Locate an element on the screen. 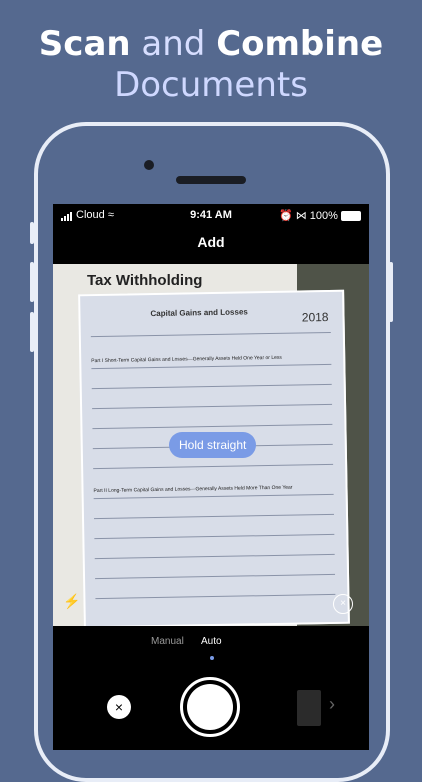 This screenshot has width=422, height=782. status-right: ⏰ ⋈ 100% is located at coordinates (320, 215).